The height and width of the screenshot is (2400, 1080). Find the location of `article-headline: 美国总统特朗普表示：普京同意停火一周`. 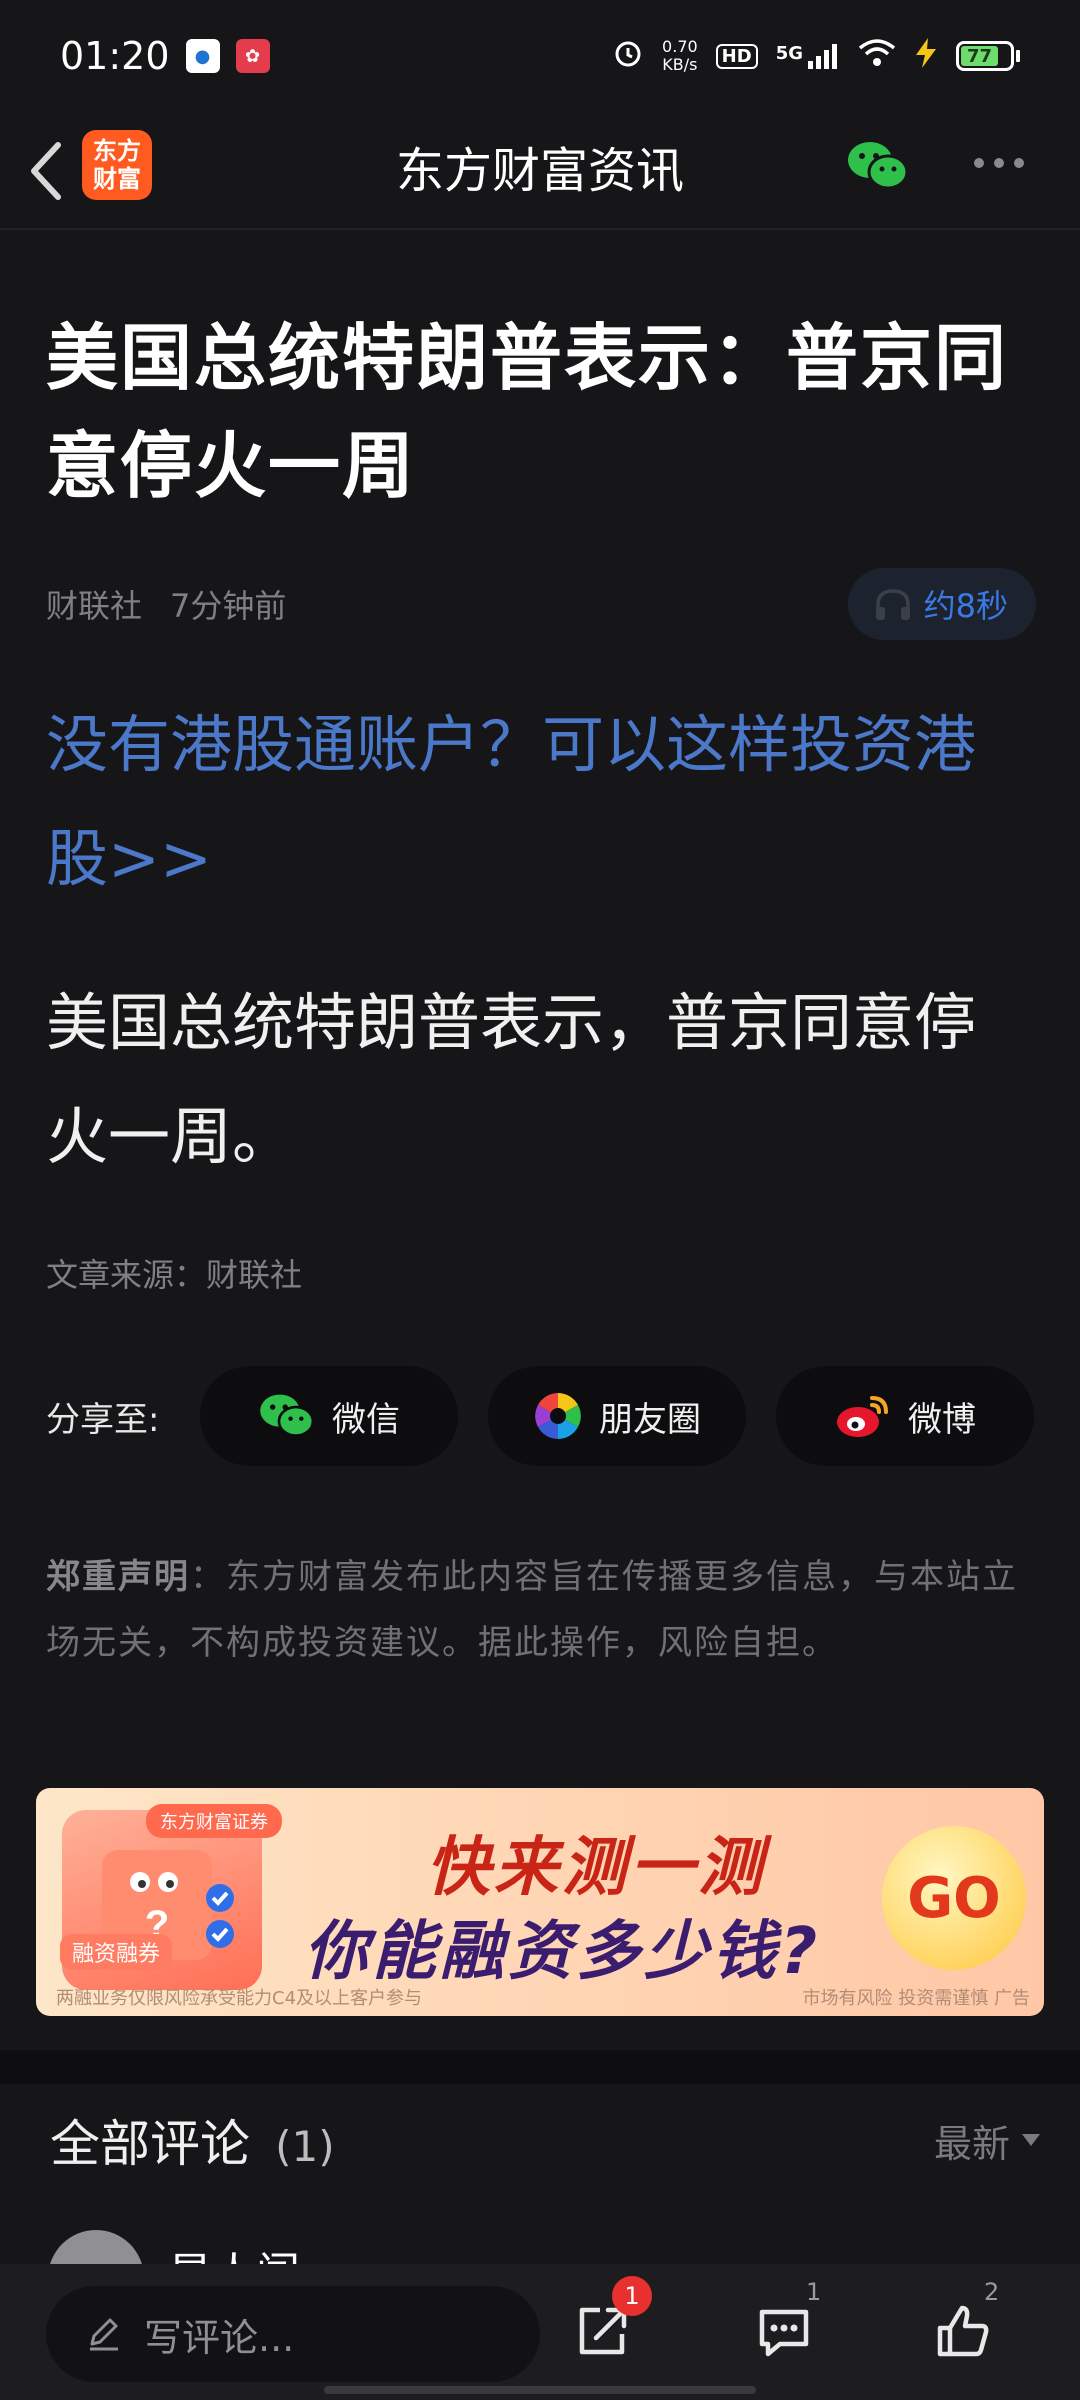

article-headline: 美国总统特朗普表示：普京同意停火一周 is located at coordinates (527, 412).